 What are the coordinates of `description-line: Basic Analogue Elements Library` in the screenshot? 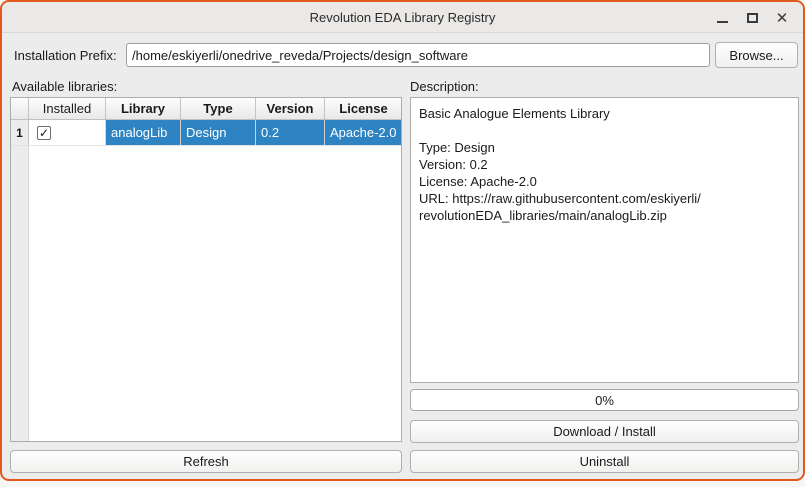 It's located at (514, 113).